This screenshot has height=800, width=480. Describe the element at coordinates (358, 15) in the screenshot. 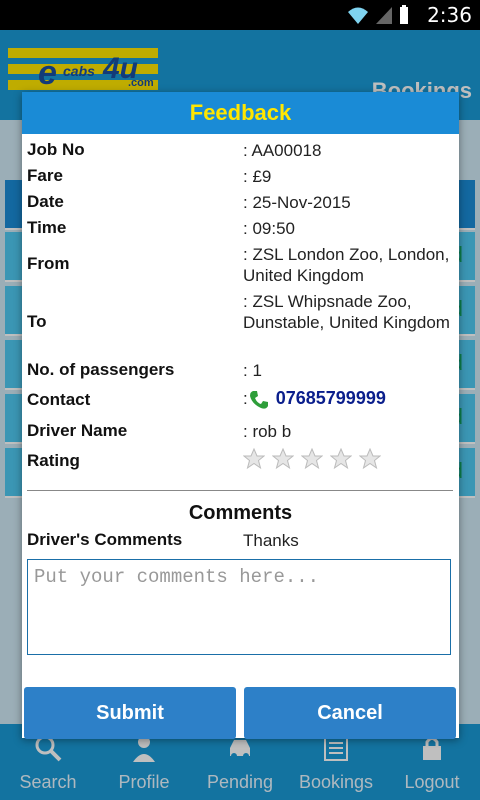

I see `wifi-icon` at that location.